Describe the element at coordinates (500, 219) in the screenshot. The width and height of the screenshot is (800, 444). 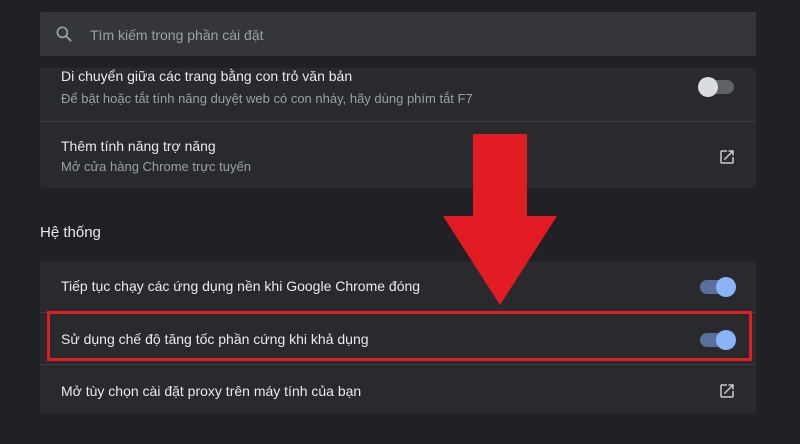
I see `red-down-arrow-annotation` at that location.